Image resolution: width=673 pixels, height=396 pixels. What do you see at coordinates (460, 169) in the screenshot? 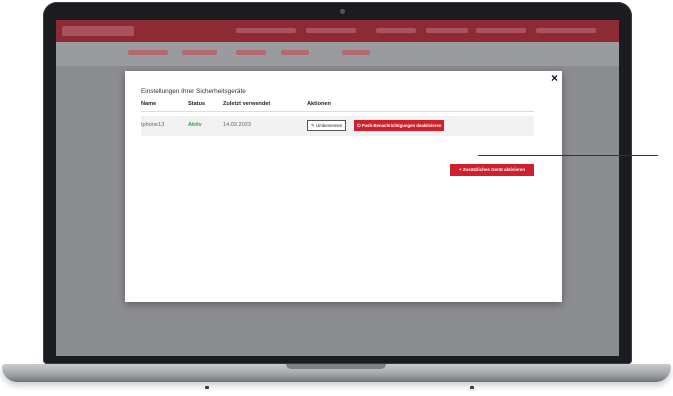
I see `plus-icon: +` at bounding box center [460, 169].